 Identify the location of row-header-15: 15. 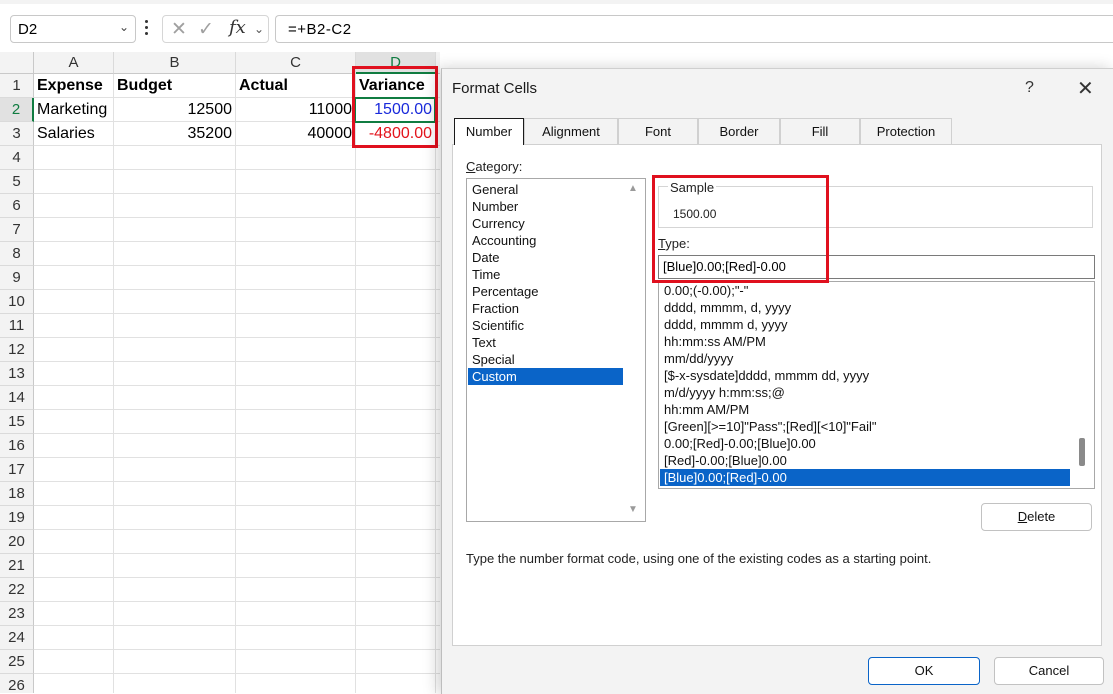
(17, 422).